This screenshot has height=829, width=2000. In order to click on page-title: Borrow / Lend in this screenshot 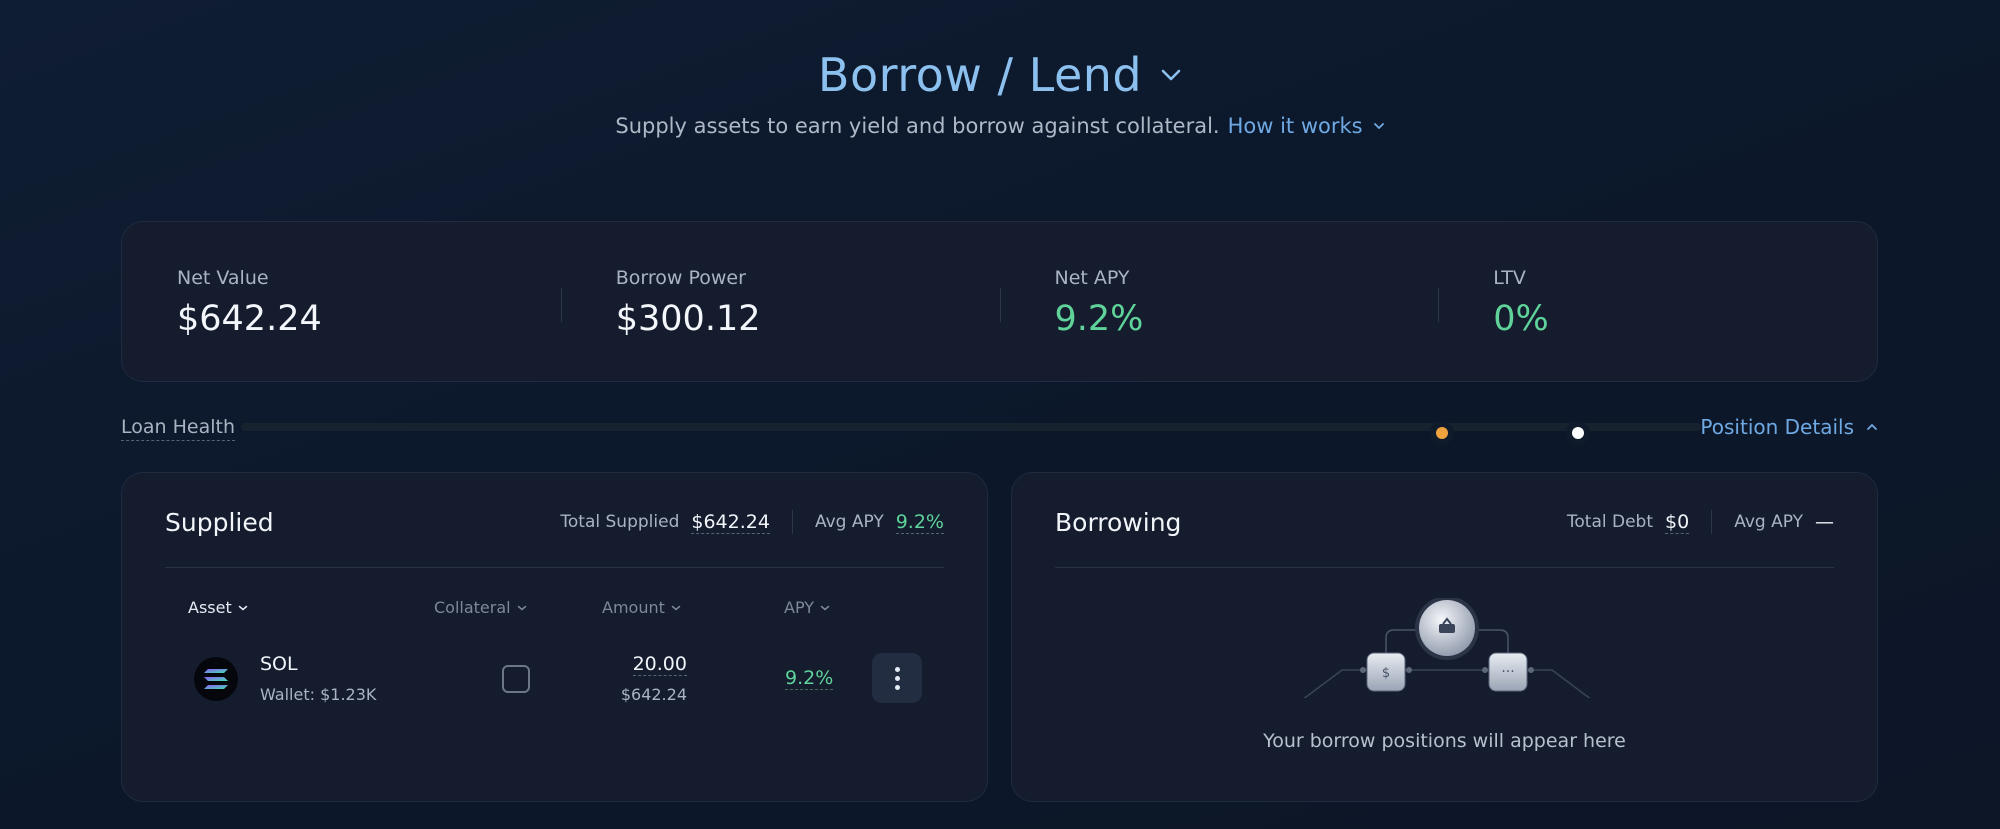, I will do `click(980, 75)`.